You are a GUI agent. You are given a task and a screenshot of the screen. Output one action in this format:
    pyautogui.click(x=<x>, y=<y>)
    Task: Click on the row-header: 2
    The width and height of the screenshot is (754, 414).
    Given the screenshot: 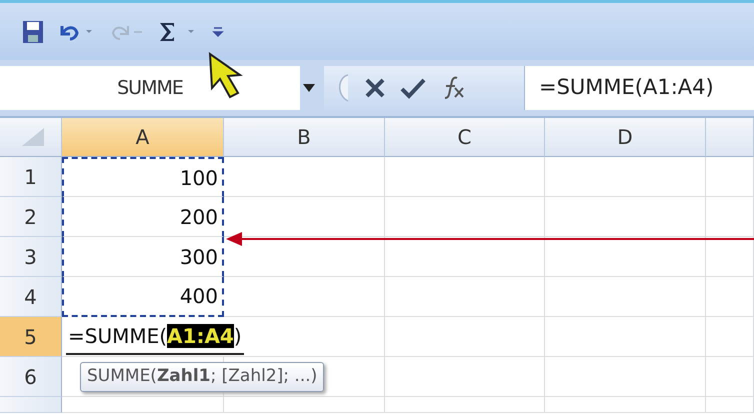 What is the action you would take?
    pyautogui.click(x=31, y=217)
    